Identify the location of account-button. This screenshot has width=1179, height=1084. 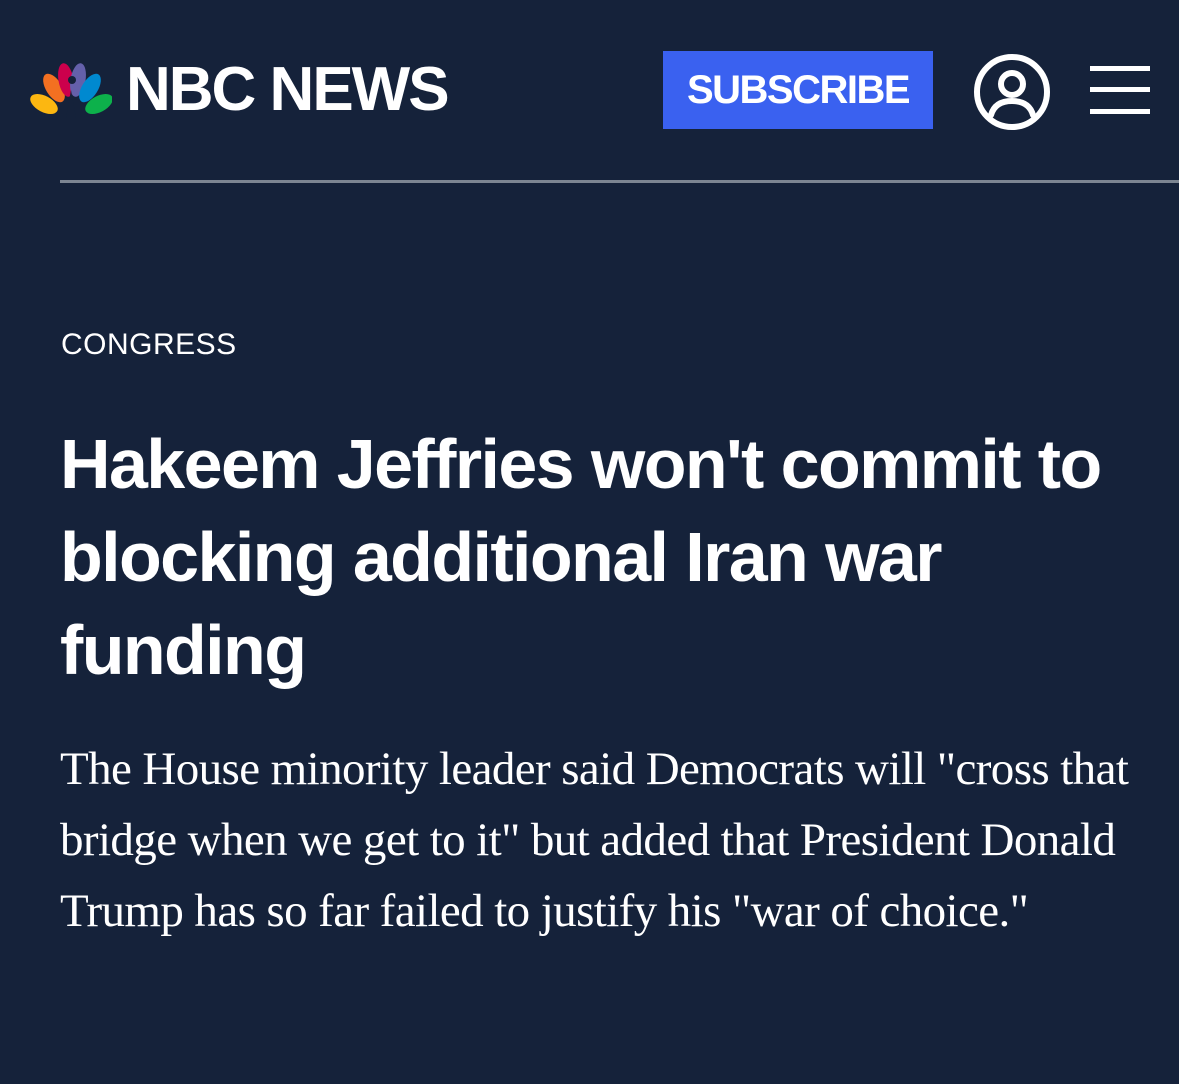
(1012, 92).